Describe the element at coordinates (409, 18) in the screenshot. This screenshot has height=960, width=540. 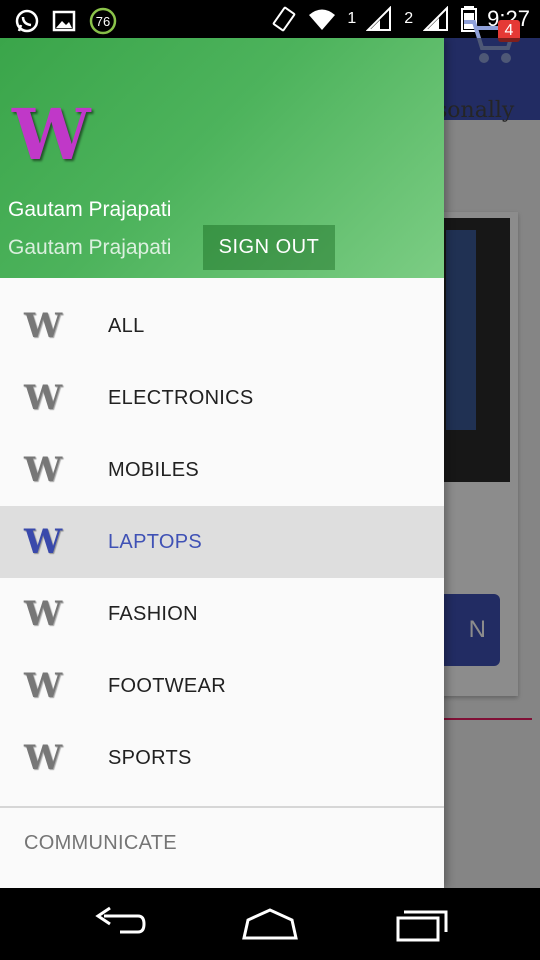
I see `signal-label-2: 2` at that location.